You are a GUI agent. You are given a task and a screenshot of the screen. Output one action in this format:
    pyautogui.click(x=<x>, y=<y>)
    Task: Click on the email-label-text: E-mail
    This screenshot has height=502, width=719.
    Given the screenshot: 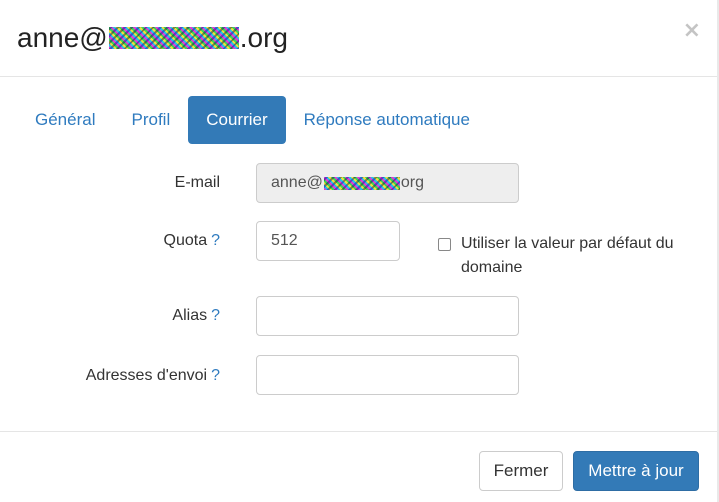 What is the action you would take?
    pyautogui.click(x=197, y=182)
    